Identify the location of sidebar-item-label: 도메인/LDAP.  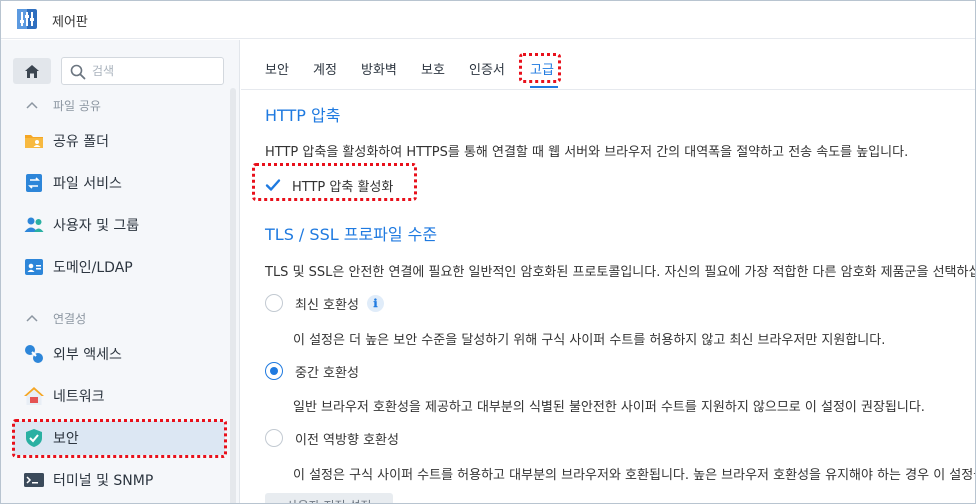
(93, 268).